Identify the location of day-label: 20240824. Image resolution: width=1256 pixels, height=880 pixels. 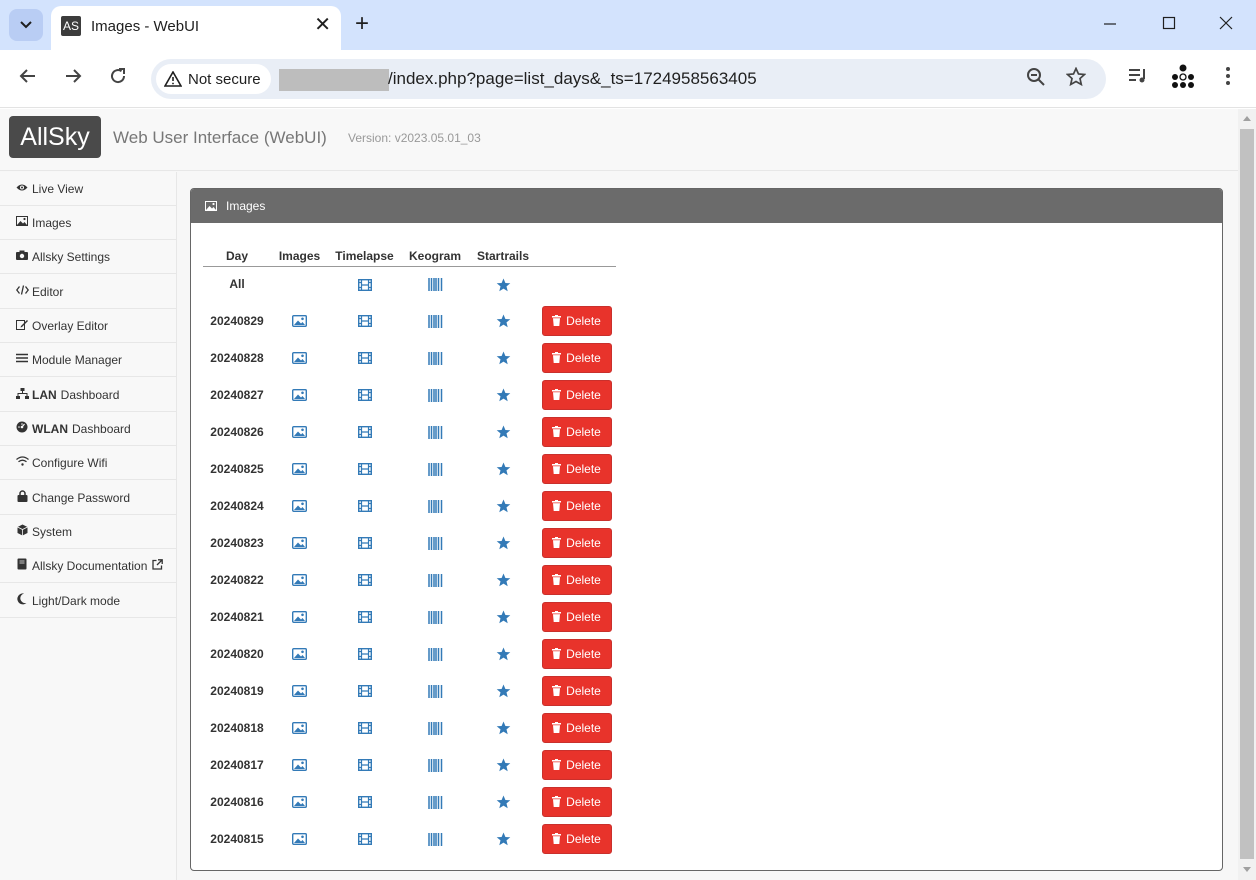
(237, 505).